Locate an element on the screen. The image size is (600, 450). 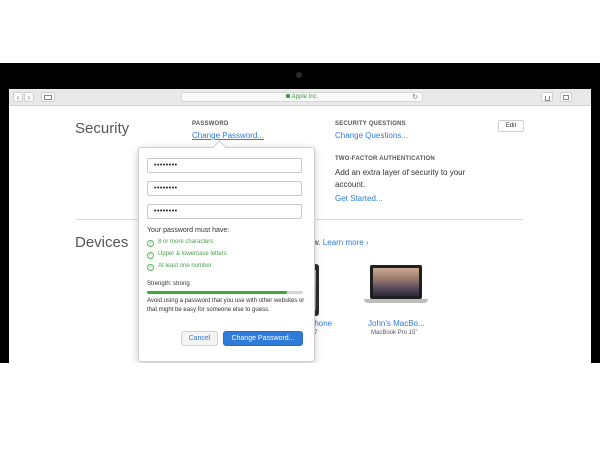
requirement-item: ✓ 8 or more characters is located at coordinates (180, 242).